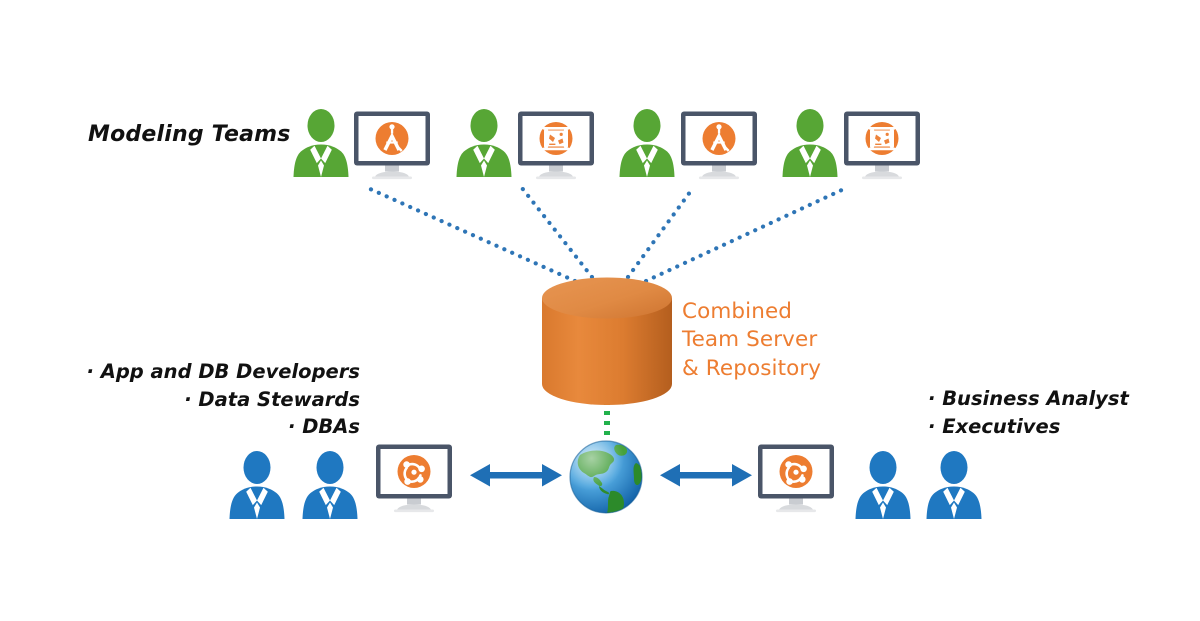  Describe the element at coordinates (272, 399) in the screenshot. I see `left-role-line-2: · Data Stewards` at that location.